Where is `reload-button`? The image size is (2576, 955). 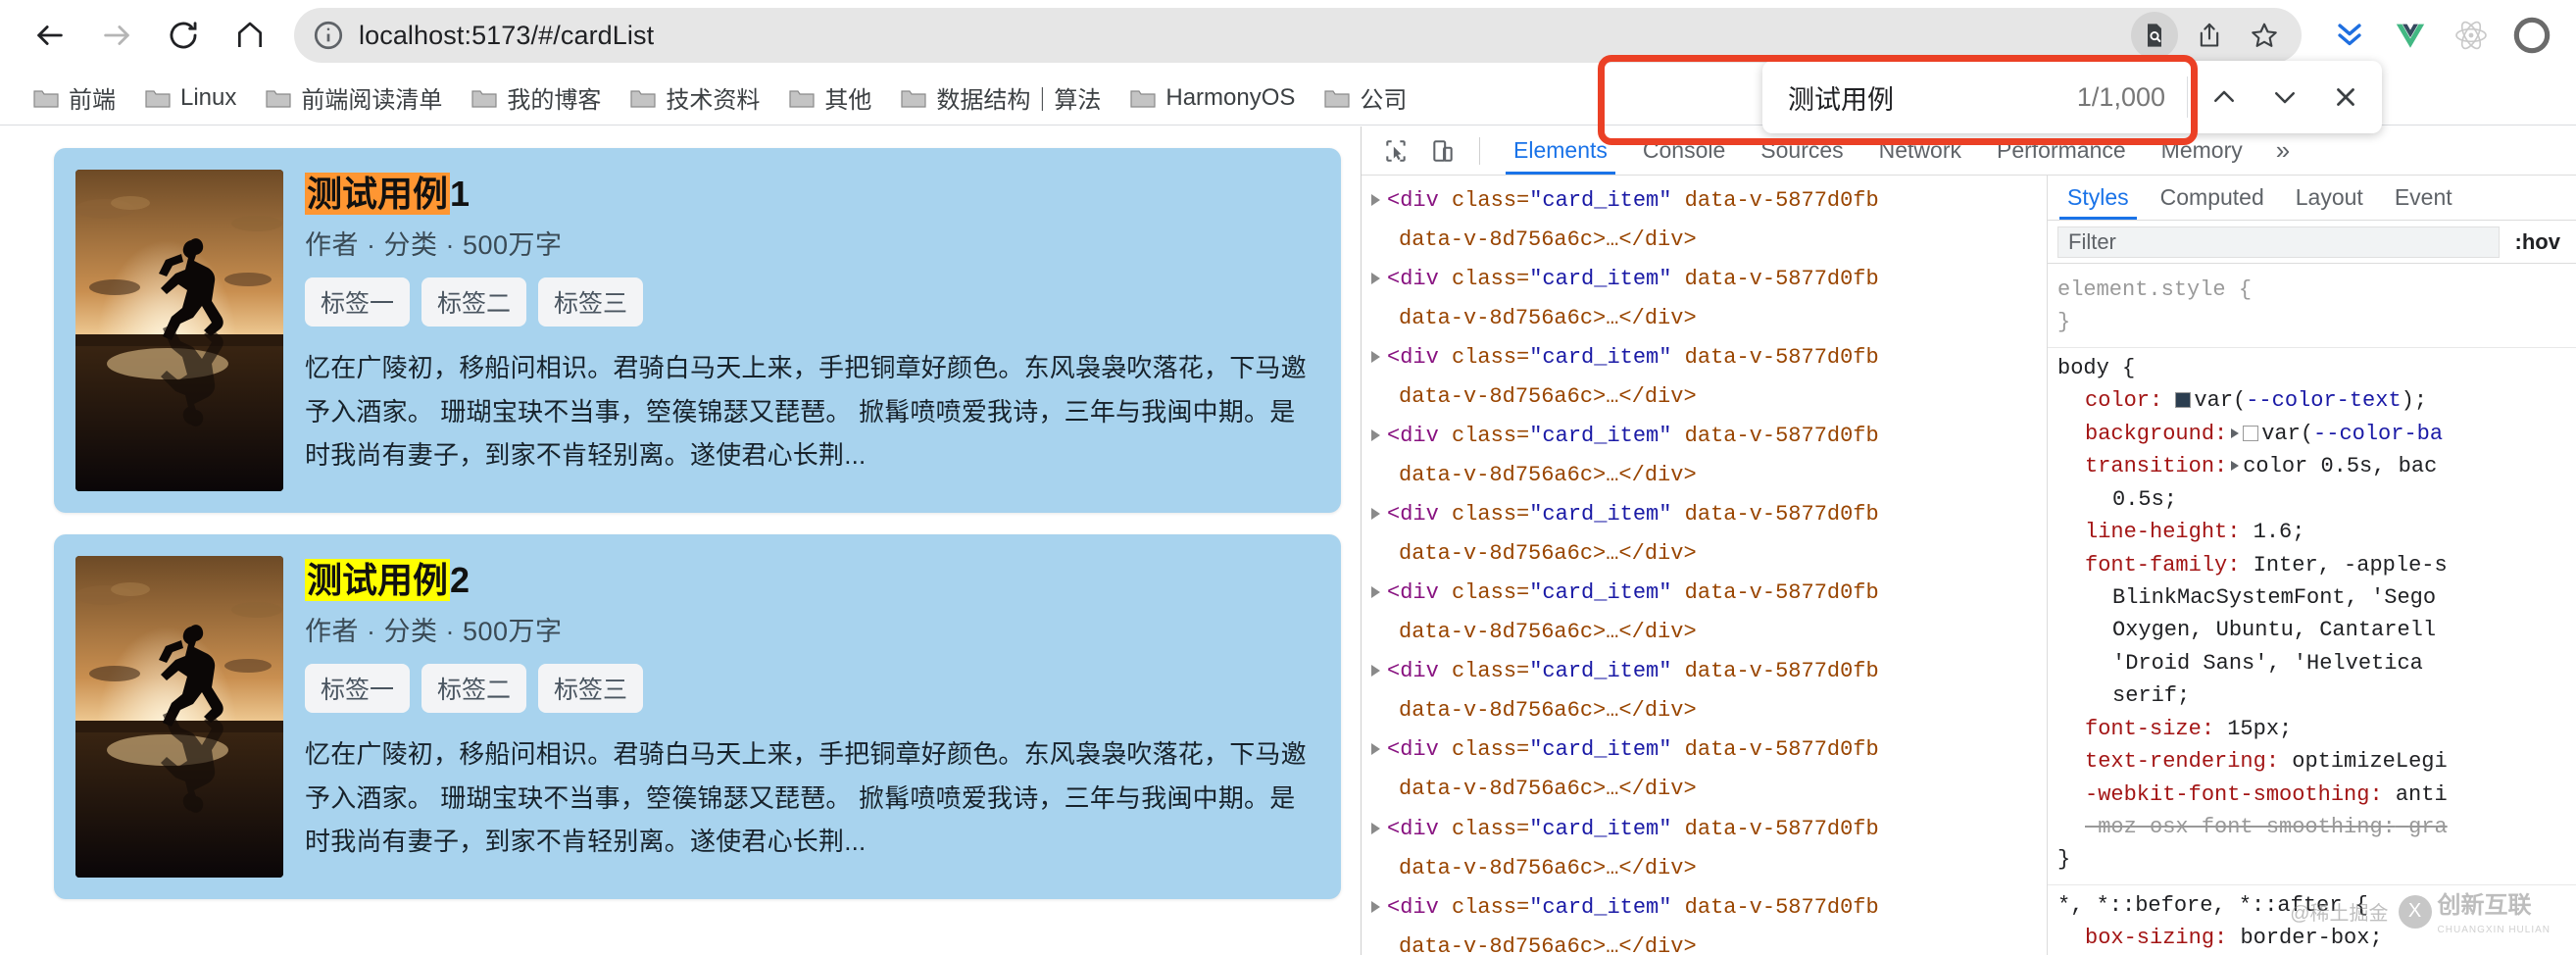 reload-button is located at coordinates (183, 35).